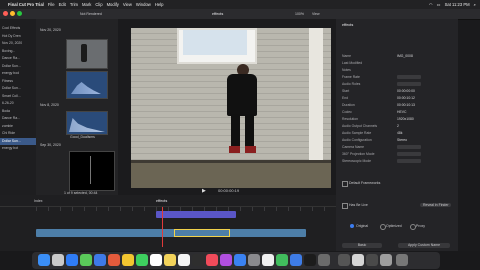  Describe the element at coordinates (358, 260) in the screenshot. I see `preview-icon` at that location.